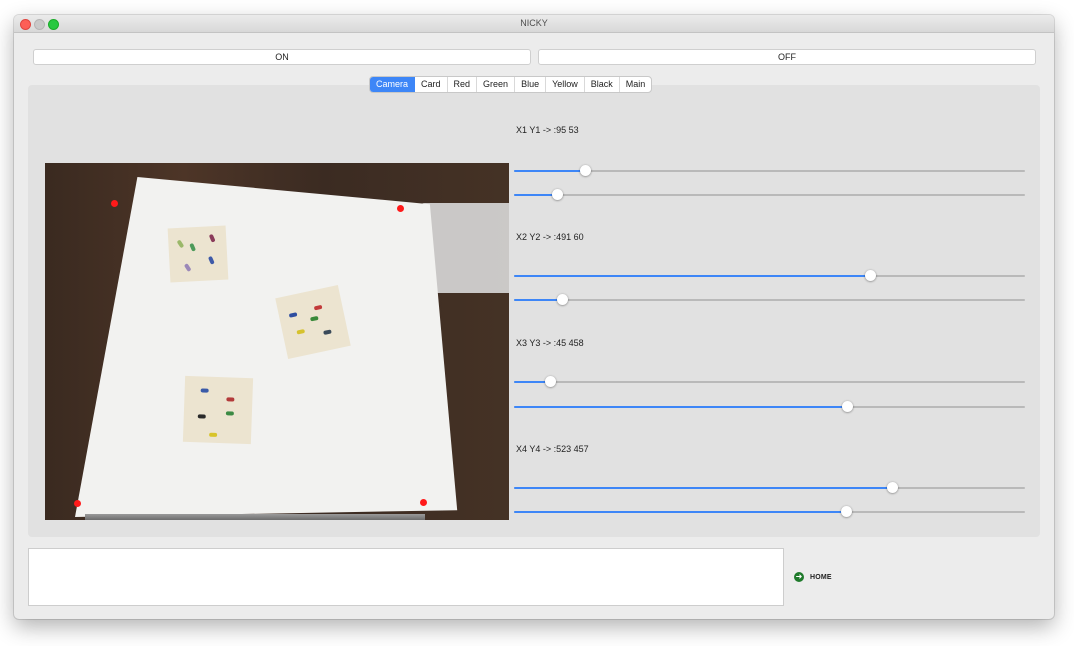 The height and width of the screenshot is (646, 1074). Describe the element at coordinates (769, 299) in the screenshot. I see `corner2-y-slider` at that location.